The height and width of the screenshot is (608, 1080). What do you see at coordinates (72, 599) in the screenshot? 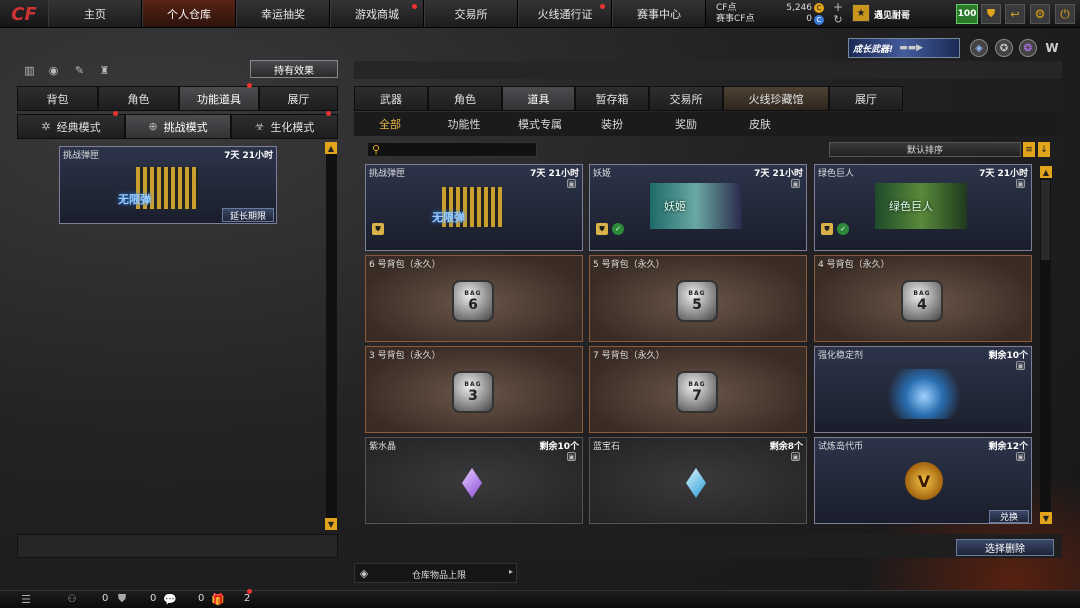
I see `friends-icon: ⚇` at bounding box center [72, 599].